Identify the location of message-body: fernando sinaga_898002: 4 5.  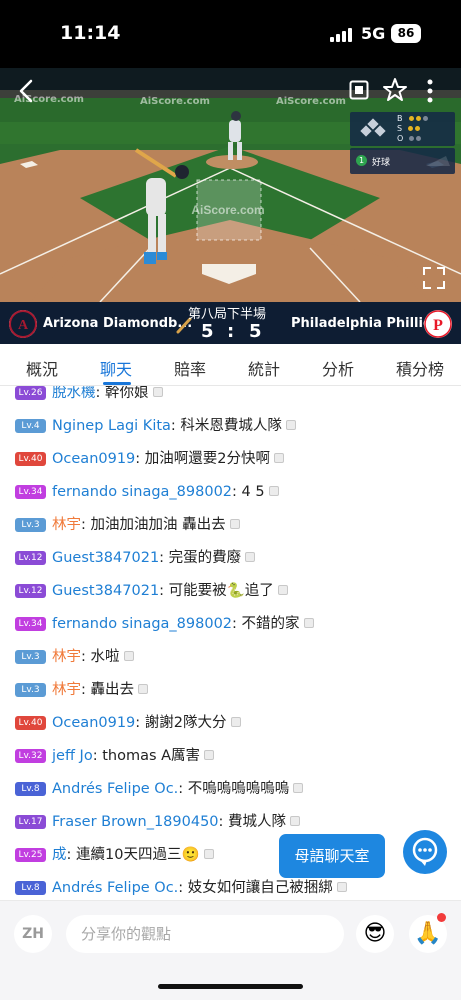
(165, 492).